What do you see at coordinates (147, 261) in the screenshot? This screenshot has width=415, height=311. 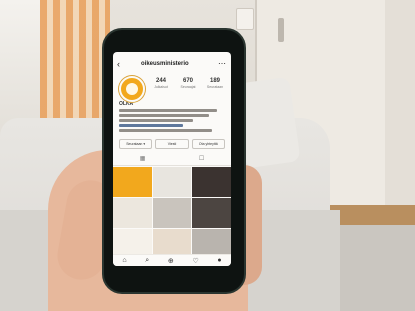 I see `search-icon: ⌕` at bounding box center [147, 261].